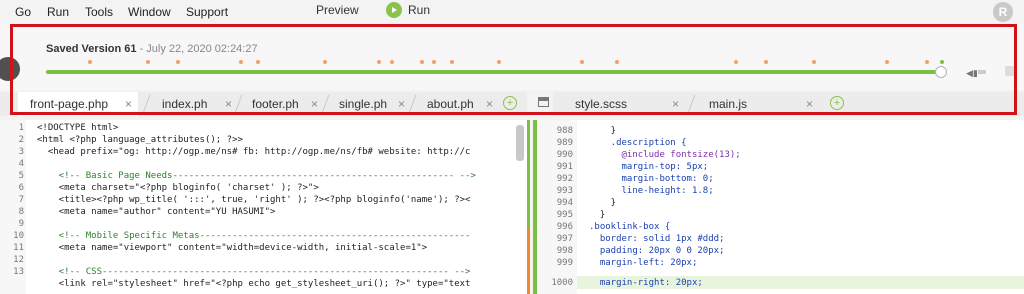 The height and width of the screenshot is (294, 1024). I want to click on code-line: .booklink-box {, so click(630, 227).